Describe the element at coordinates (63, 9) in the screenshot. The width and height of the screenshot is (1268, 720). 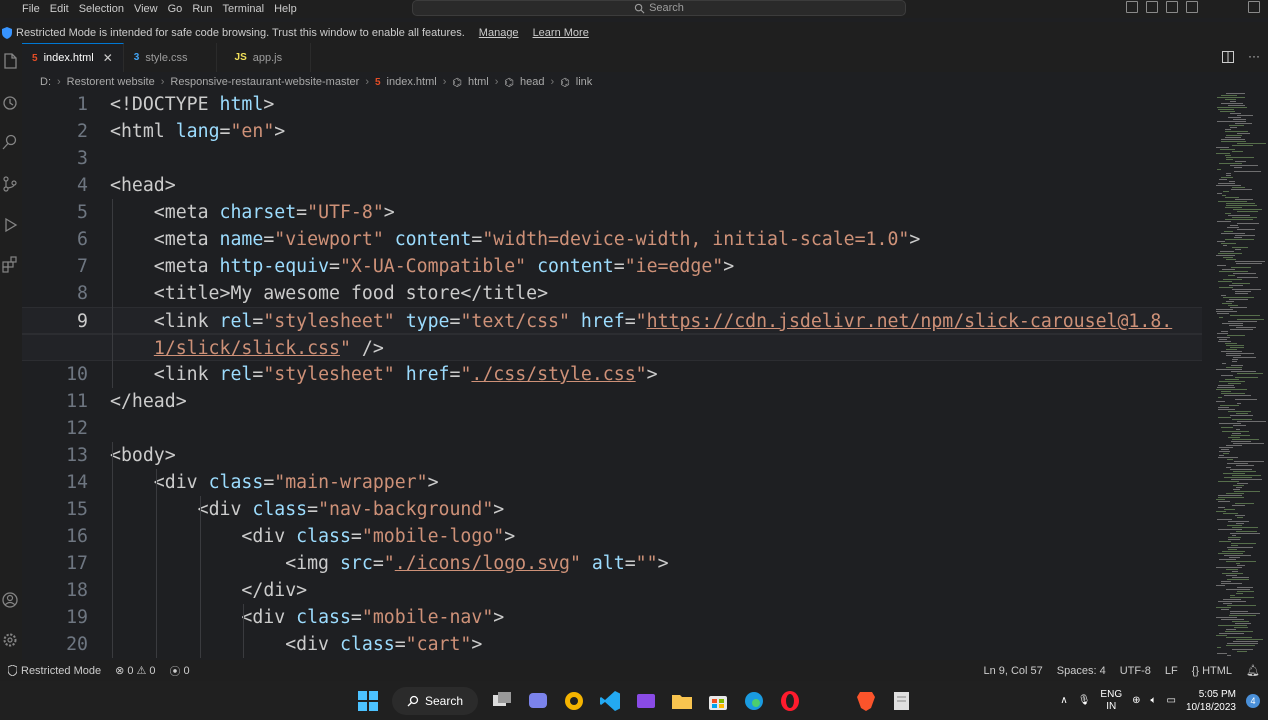
I see `menu-edit: Edit` at that location.